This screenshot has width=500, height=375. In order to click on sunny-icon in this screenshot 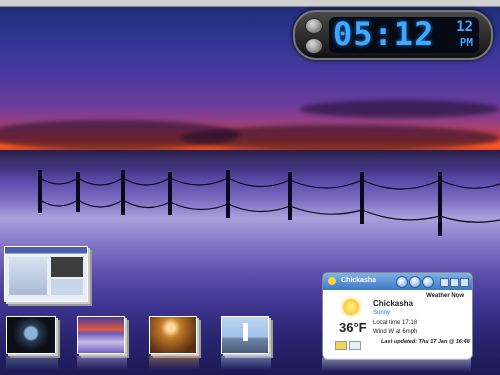, I will do `click(351, 307)`.